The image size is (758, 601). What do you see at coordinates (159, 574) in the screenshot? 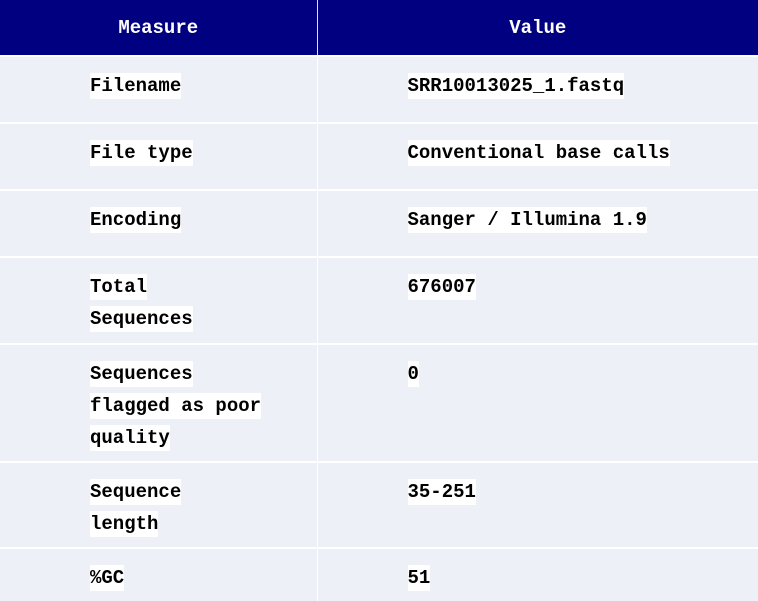
I see `measure-cell: %GC` at bounding box center [159, 574].